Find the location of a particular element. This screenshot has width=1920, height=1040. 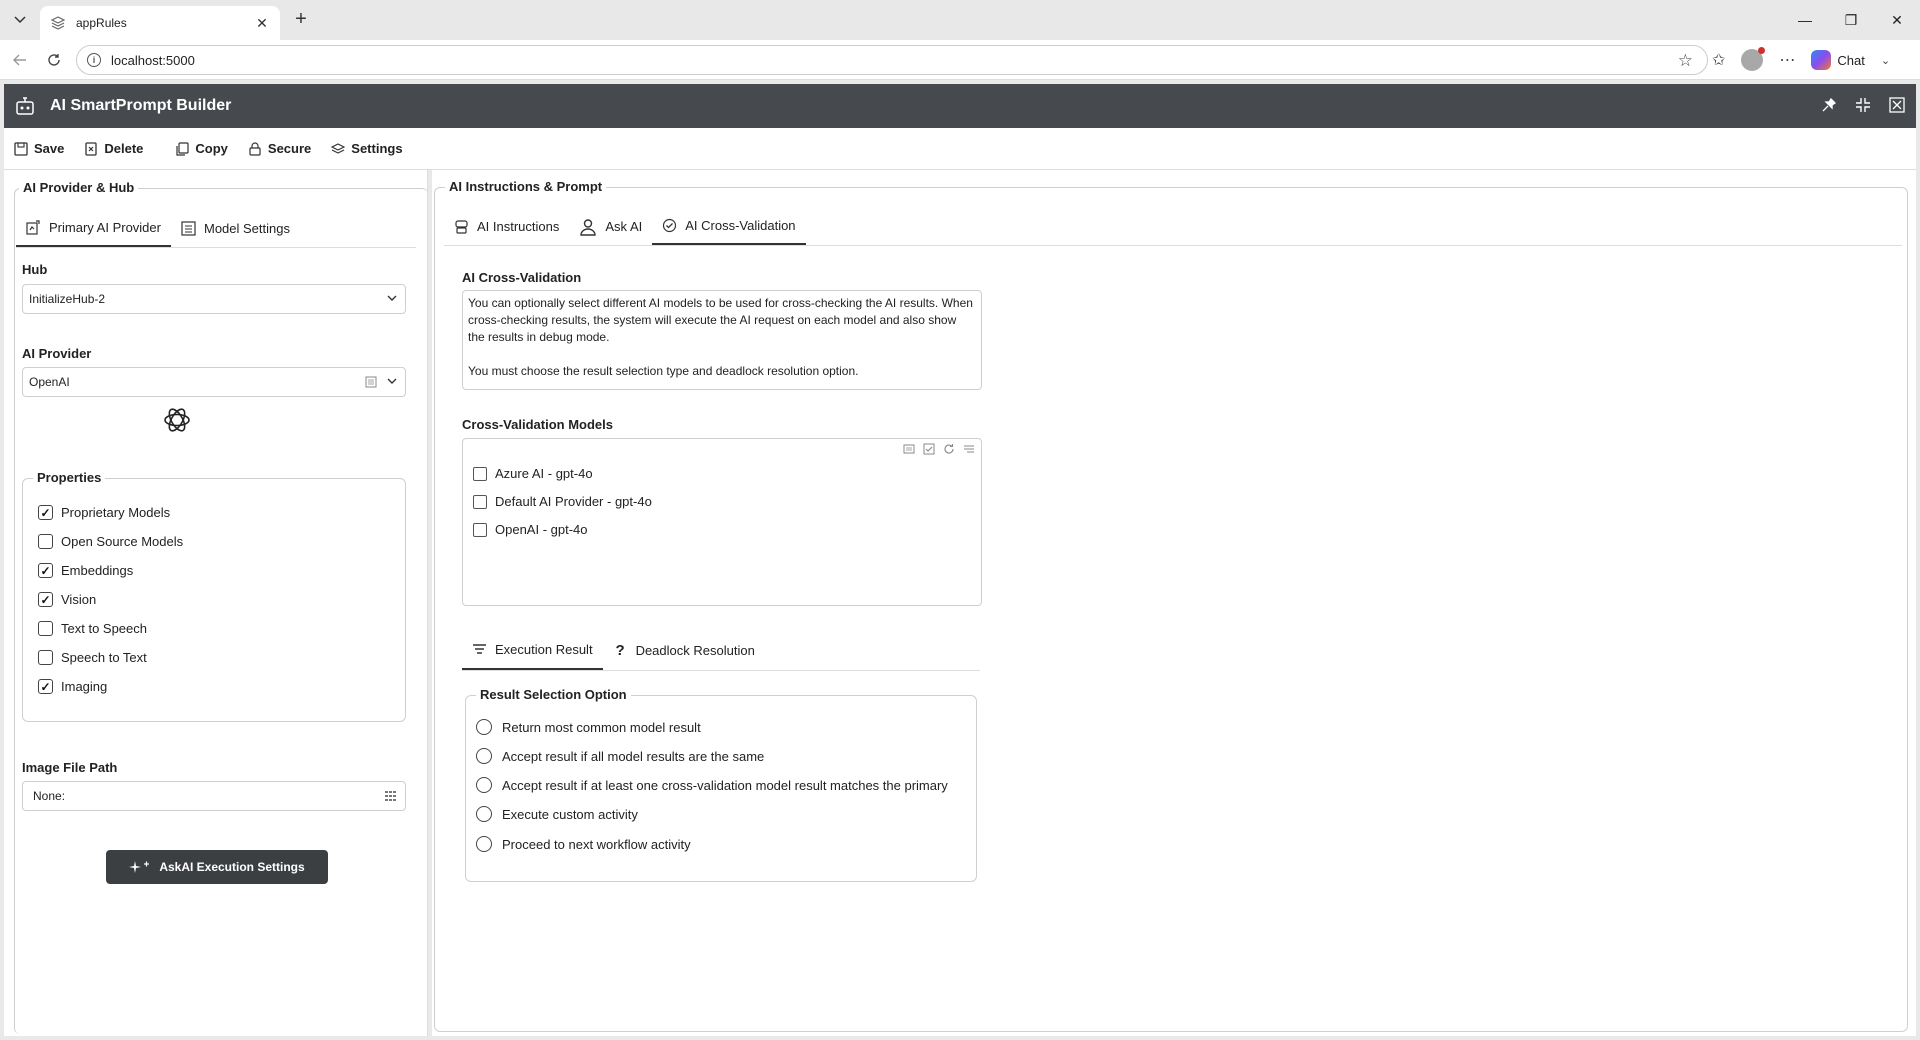

tab-ask-ai-label: Ask AI is located at coordinates (624, 226).